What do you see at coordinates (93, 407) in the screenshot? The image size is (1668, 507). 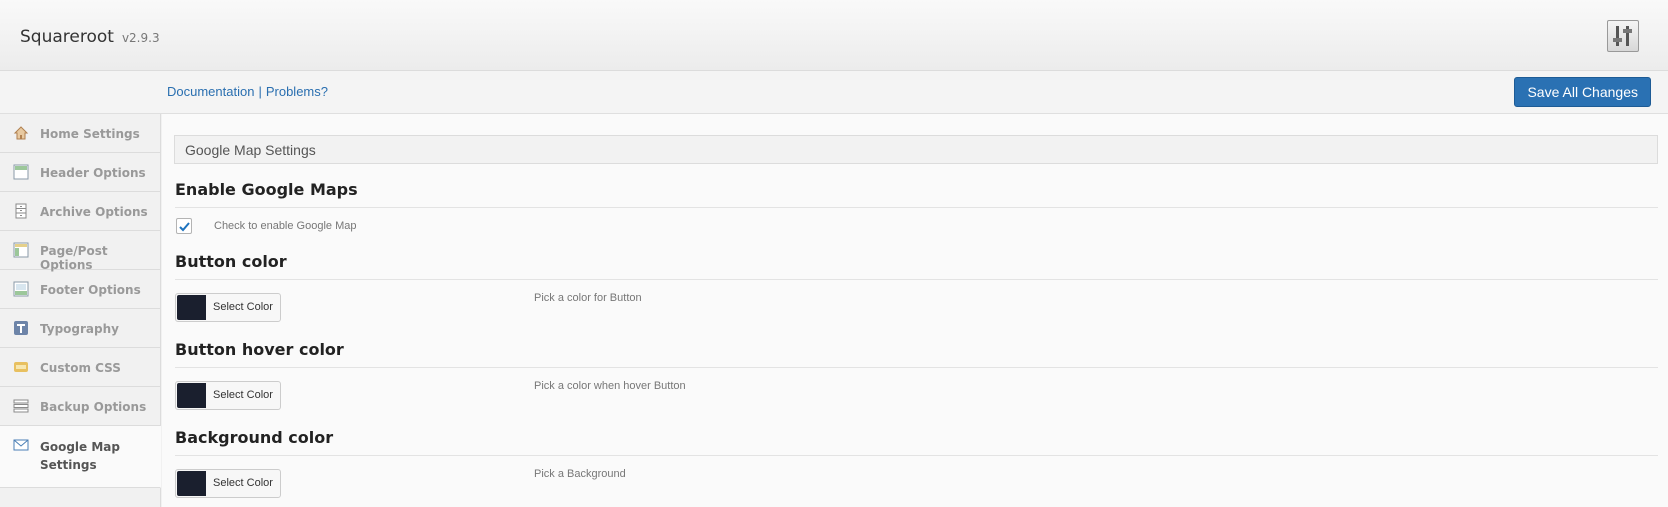 I see `sidebar-item-label: Backup Options` at bounding box center [93, 407].